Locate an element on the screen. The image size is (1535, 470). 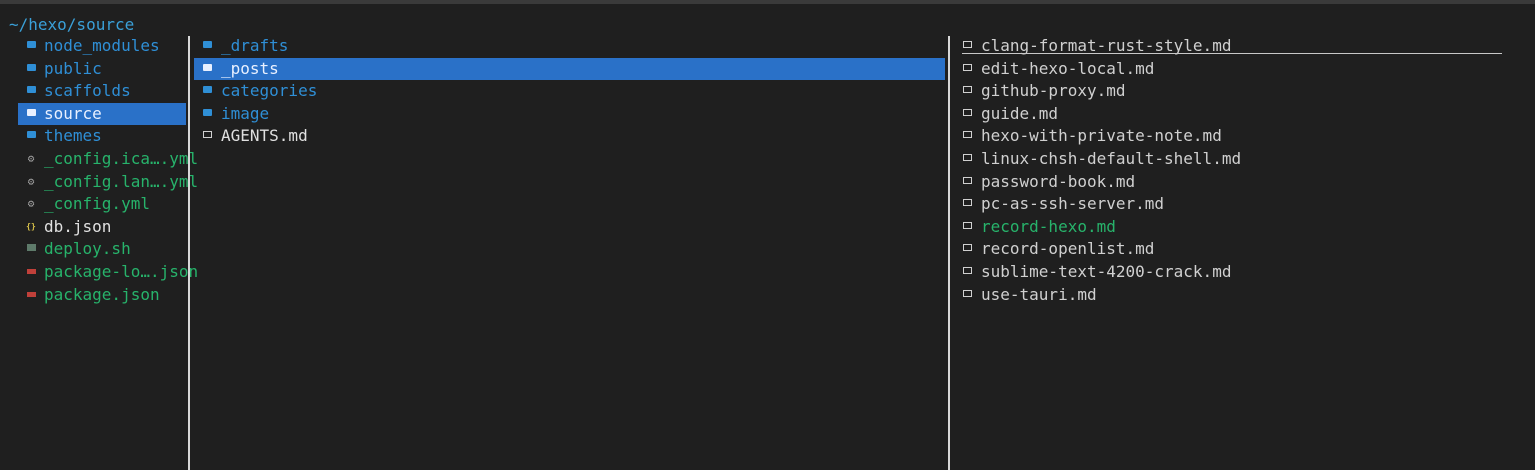
file-name-label: _config.yml is located at coordinates (97, 203).